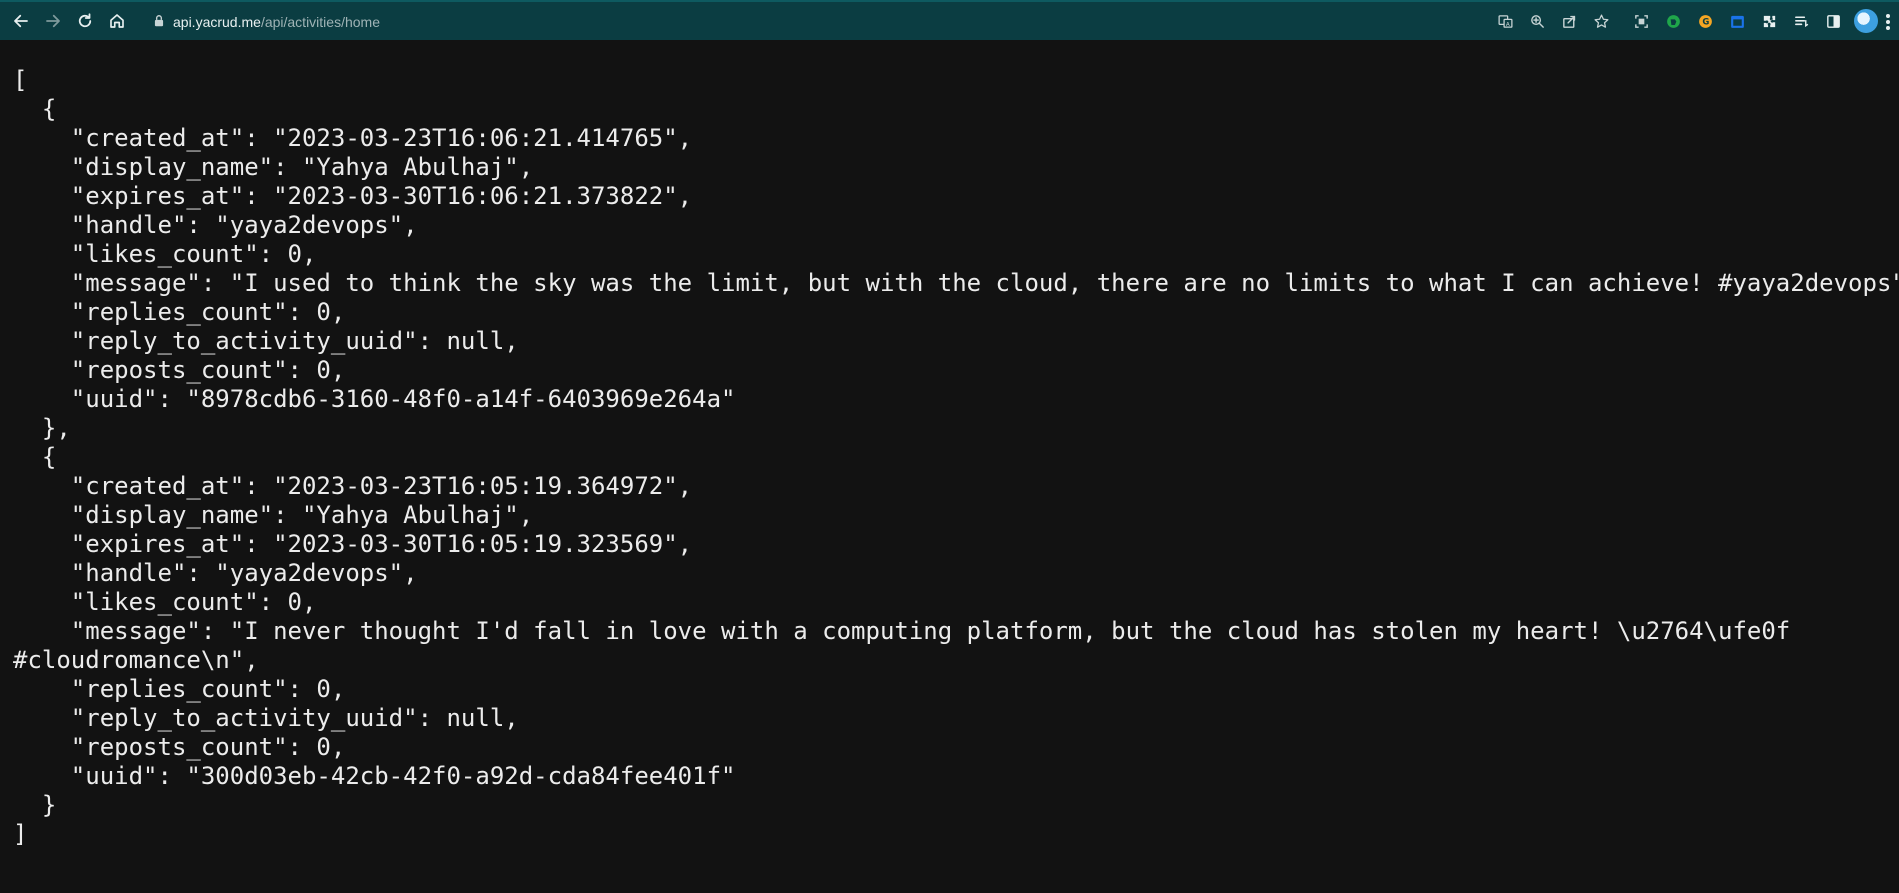 This screenshot has height=893, width=1899. Describe the element at coordinates (42, 428) in the screenshot. I see `json-line: },` at that location.